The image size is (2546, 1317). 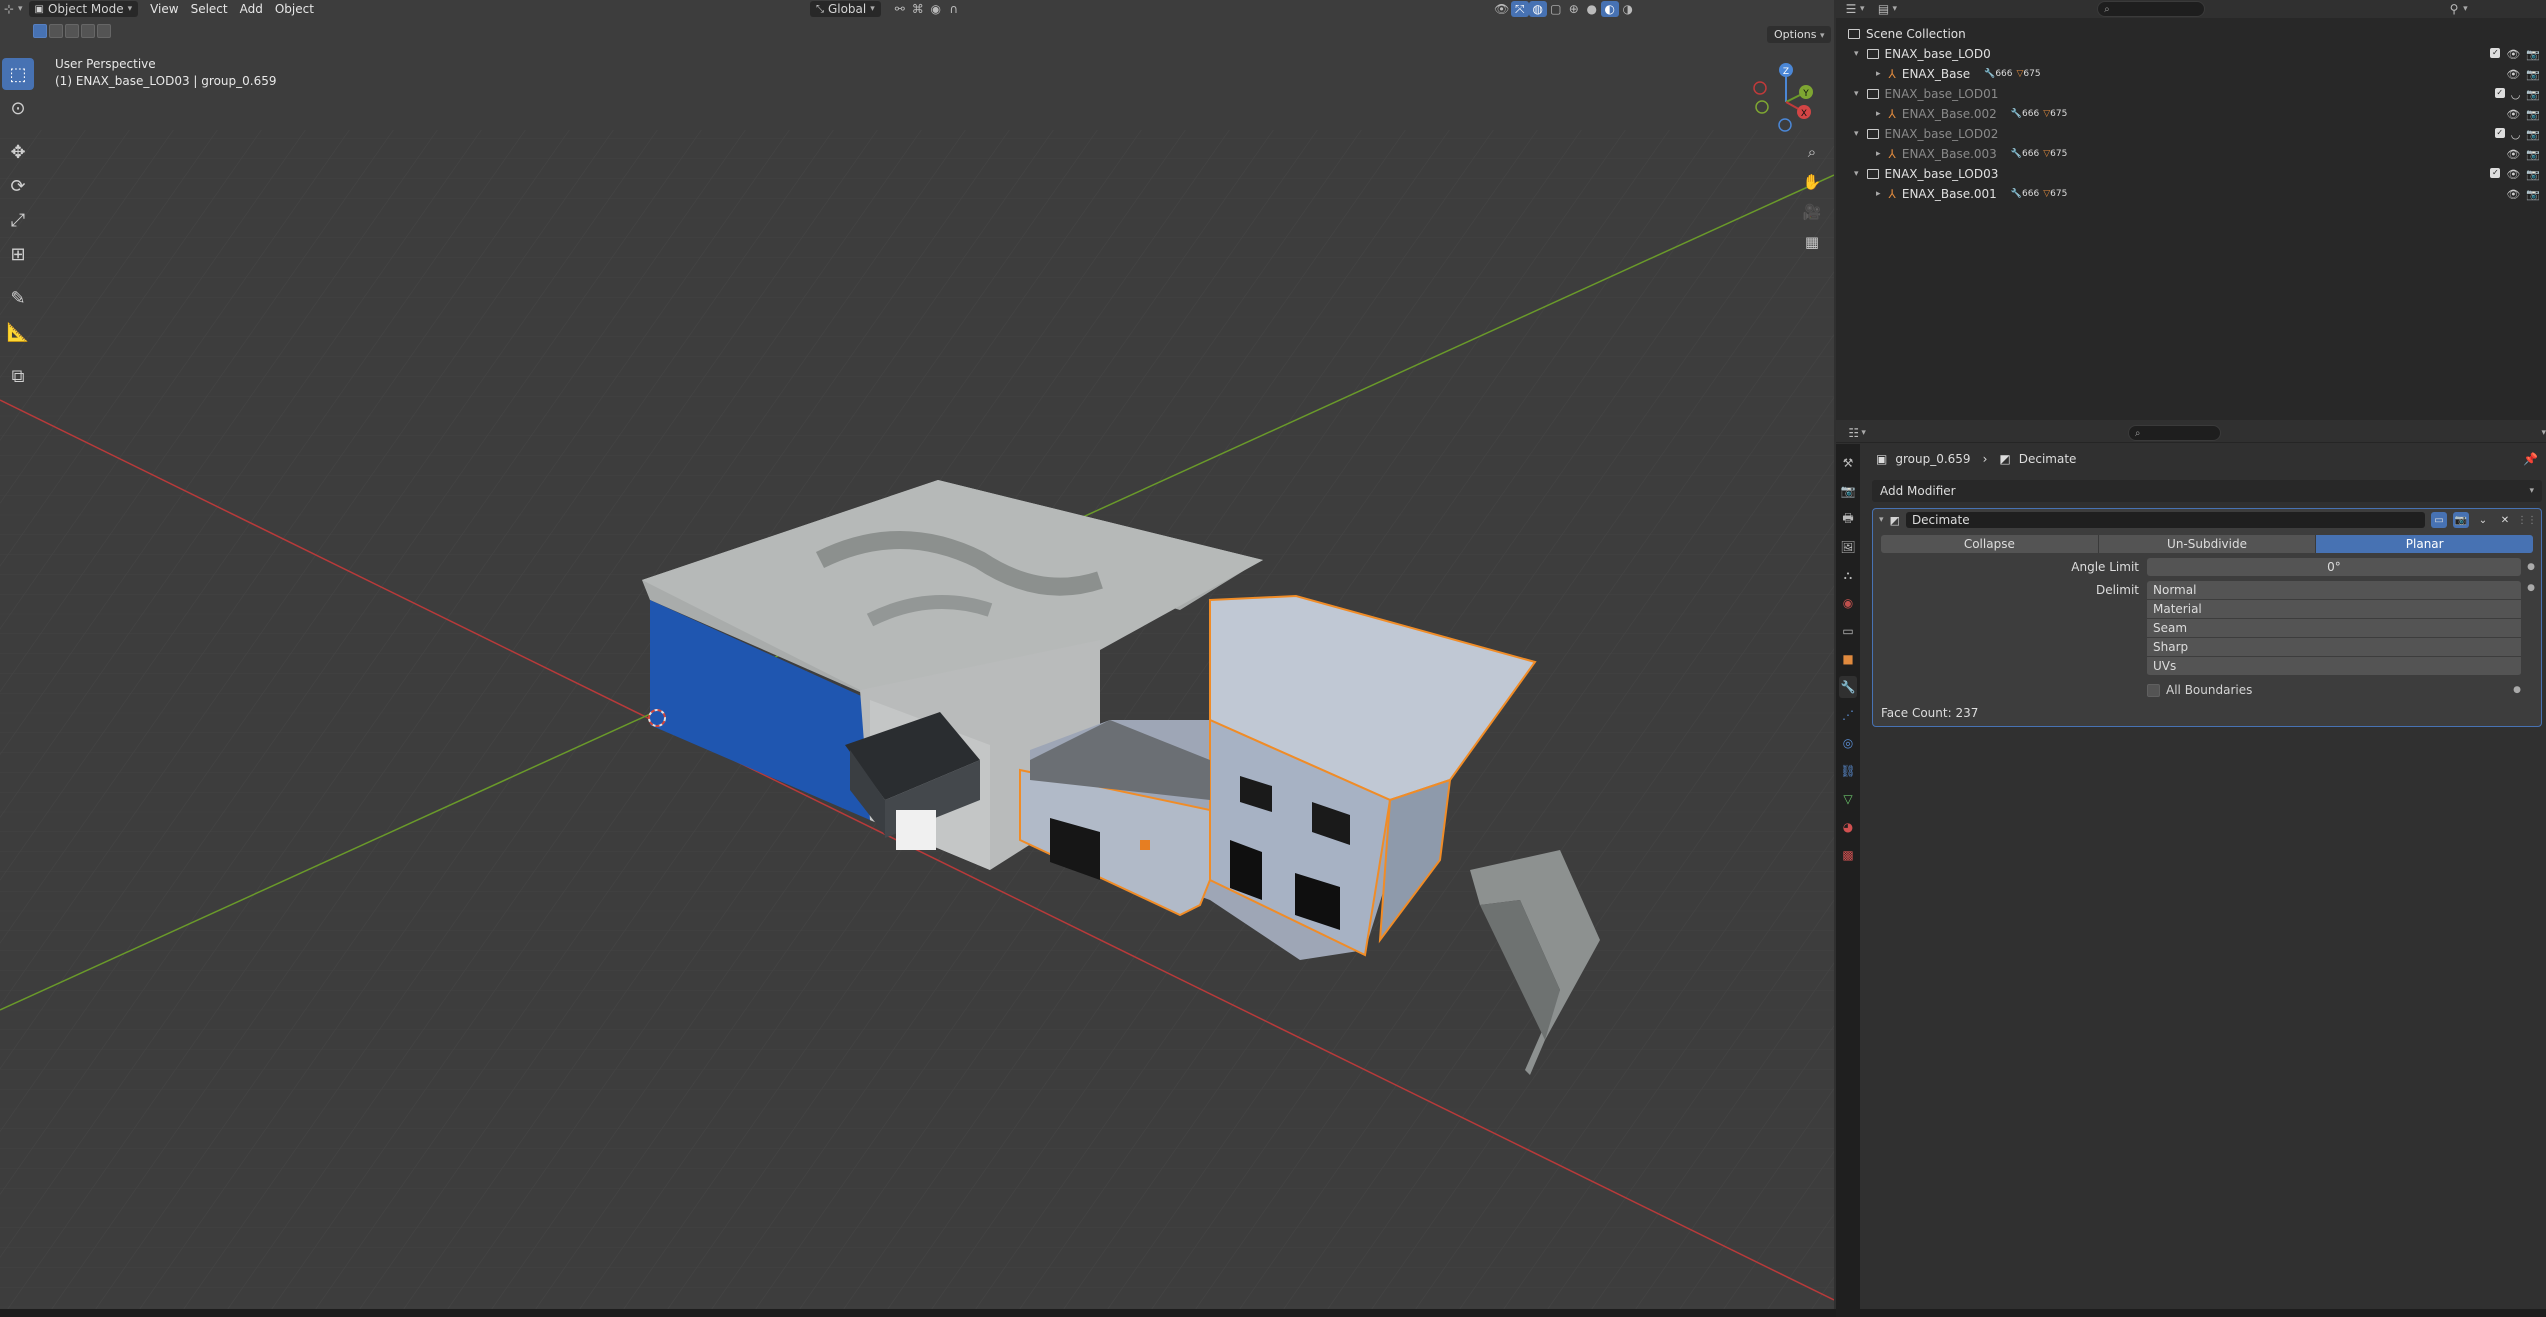 What do you see at coordinates (18, 220) in the screenshot?
I see `scale-icon: ⤢` at bounding box center [18, 220].